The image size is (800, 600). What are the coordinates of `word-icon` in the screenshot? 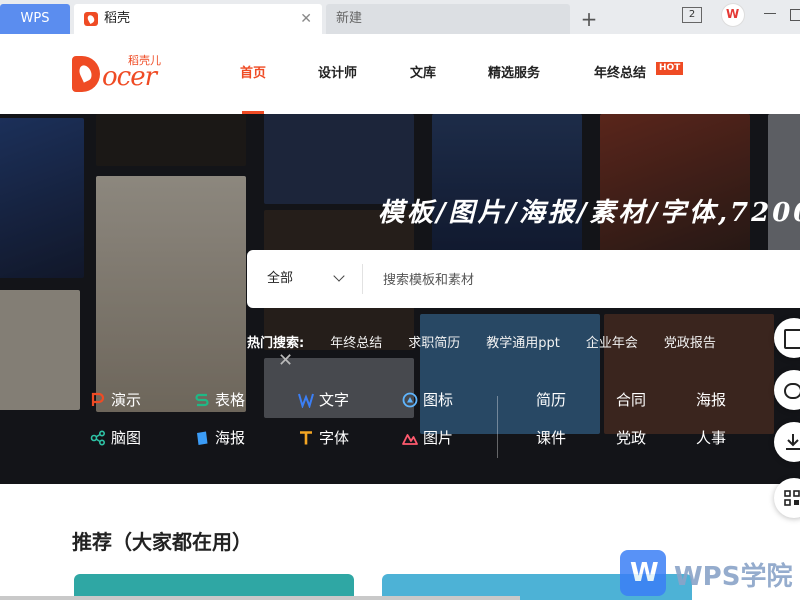 It's located at (306, 400).